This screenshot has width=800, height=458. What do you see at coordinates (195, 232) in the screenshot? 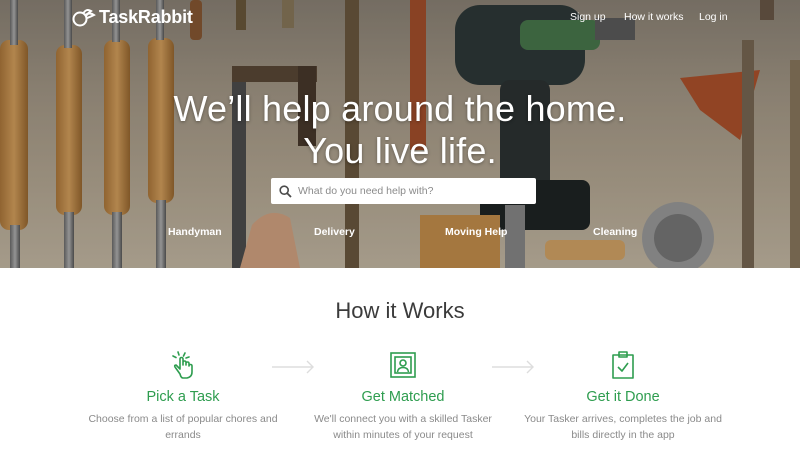
I see `category-handyman: Handyman` at bounding box center [195, 232].